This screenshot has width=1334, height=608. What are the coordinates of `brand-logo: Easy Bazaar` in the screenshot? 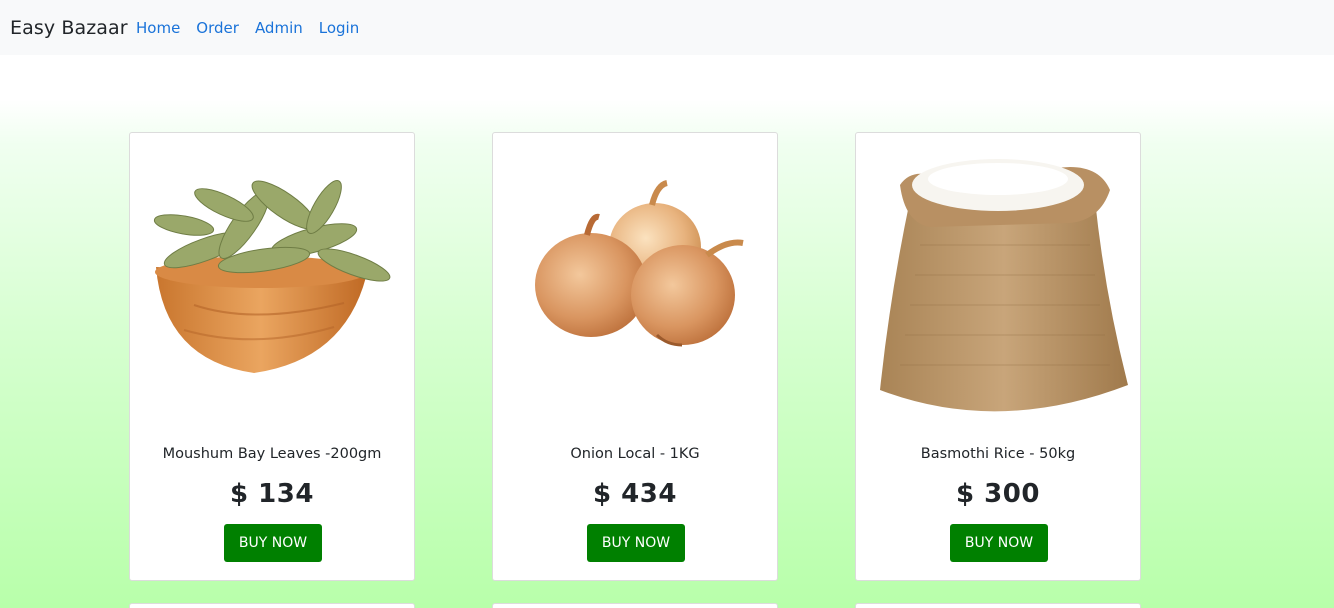 It's located at (69, 28).